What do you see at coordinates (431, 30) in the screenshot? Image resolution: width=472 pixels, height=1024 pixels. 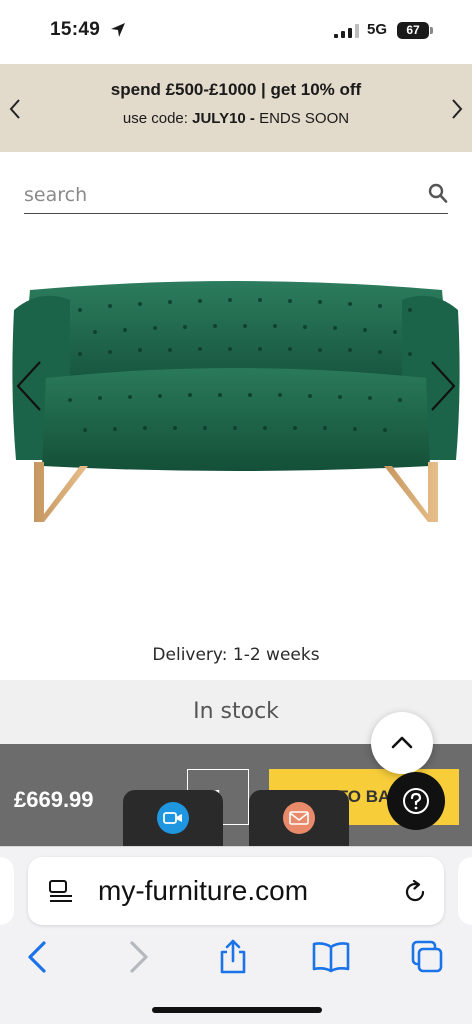 I see `battery-tip` at bounding box center [431, 30].